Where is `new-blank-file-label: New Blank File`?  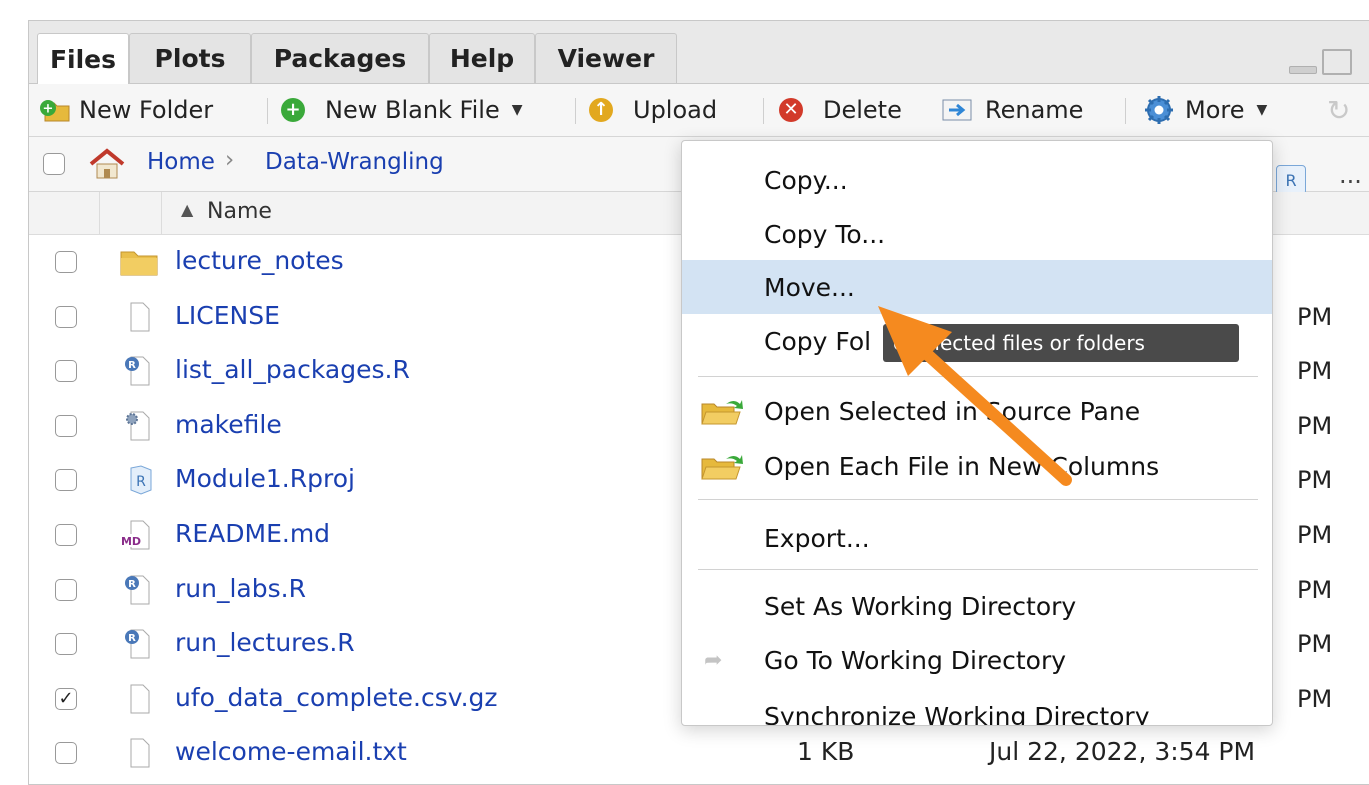
new-blank-file-label: New Blank File is located at coordinates (412, 110).